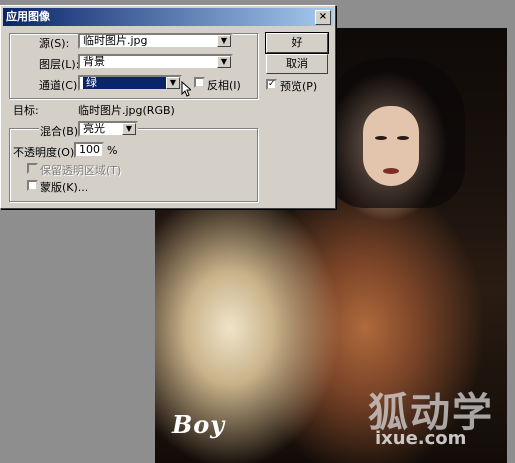 The width and height of the screenshot is (515, 463). Describe the element at coordinates (81, 170) in the screenshot. I see `preserve-transparency-label: 保留透明区域(T)` at that location.